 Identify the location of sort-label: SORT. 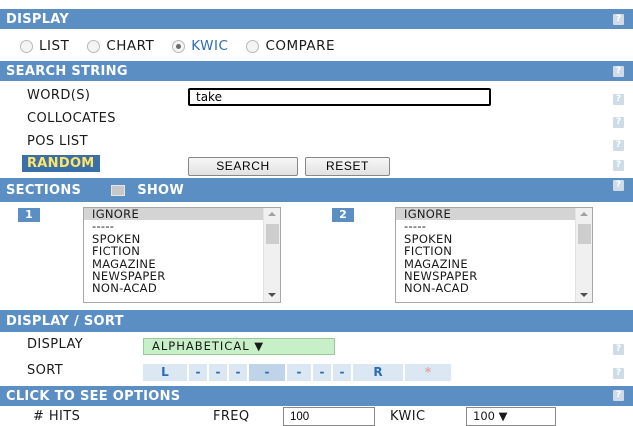
(45, 370).